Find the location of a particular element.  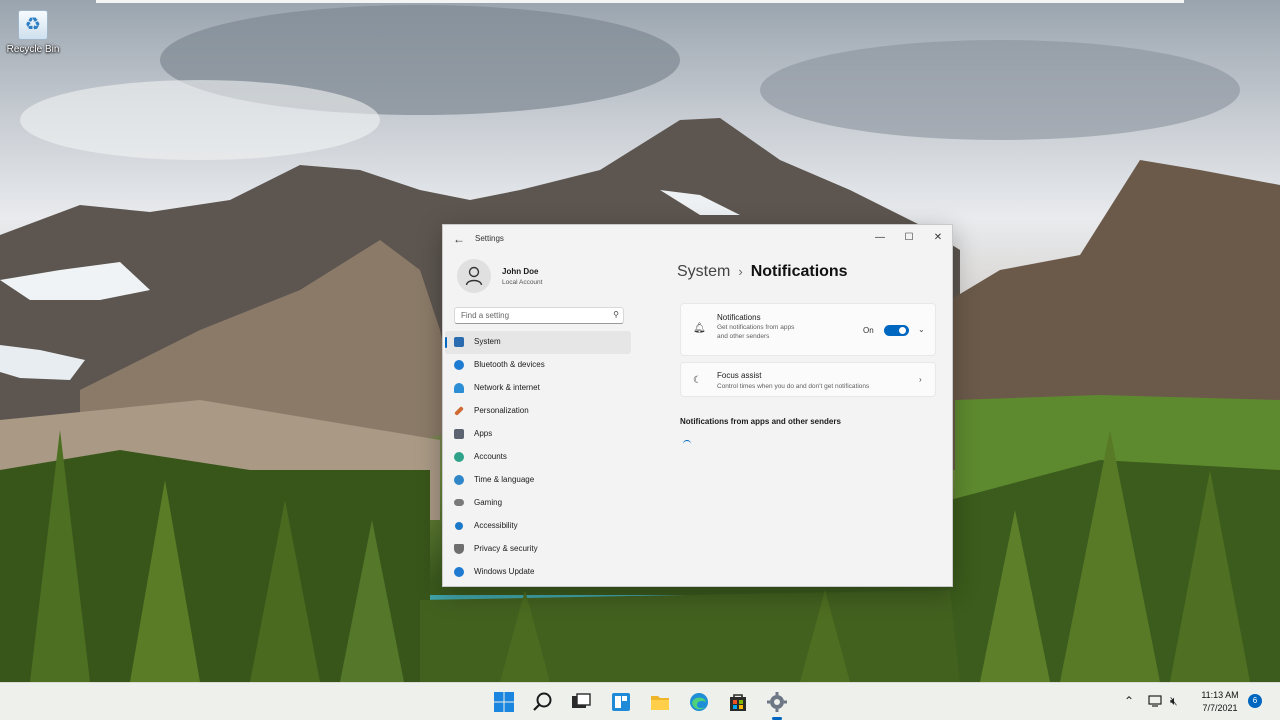

brush-icon is located at coordinates (459, 411).